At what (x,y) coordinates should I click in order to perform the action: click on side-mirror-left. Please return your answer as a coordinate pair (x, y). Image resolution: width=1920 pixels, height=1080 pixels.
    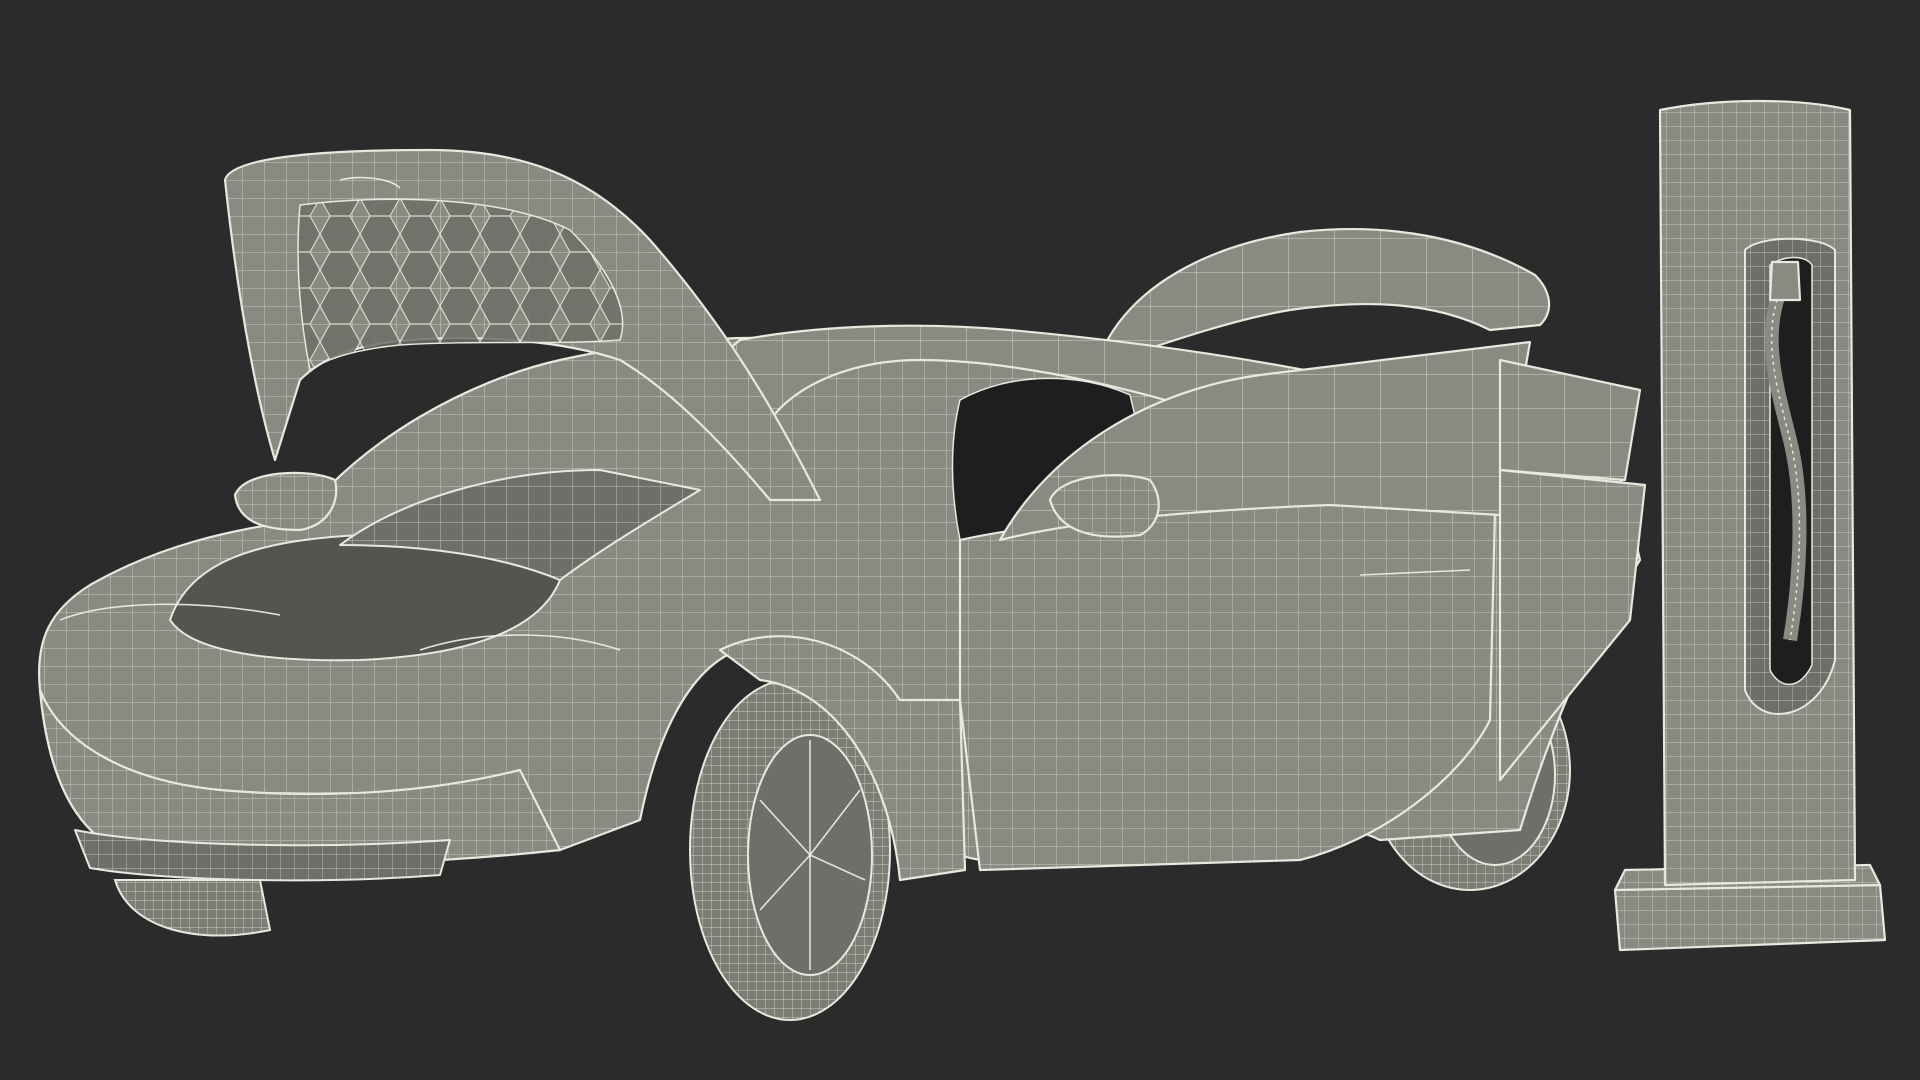
    Looking at the image, I should click on (285, 501).